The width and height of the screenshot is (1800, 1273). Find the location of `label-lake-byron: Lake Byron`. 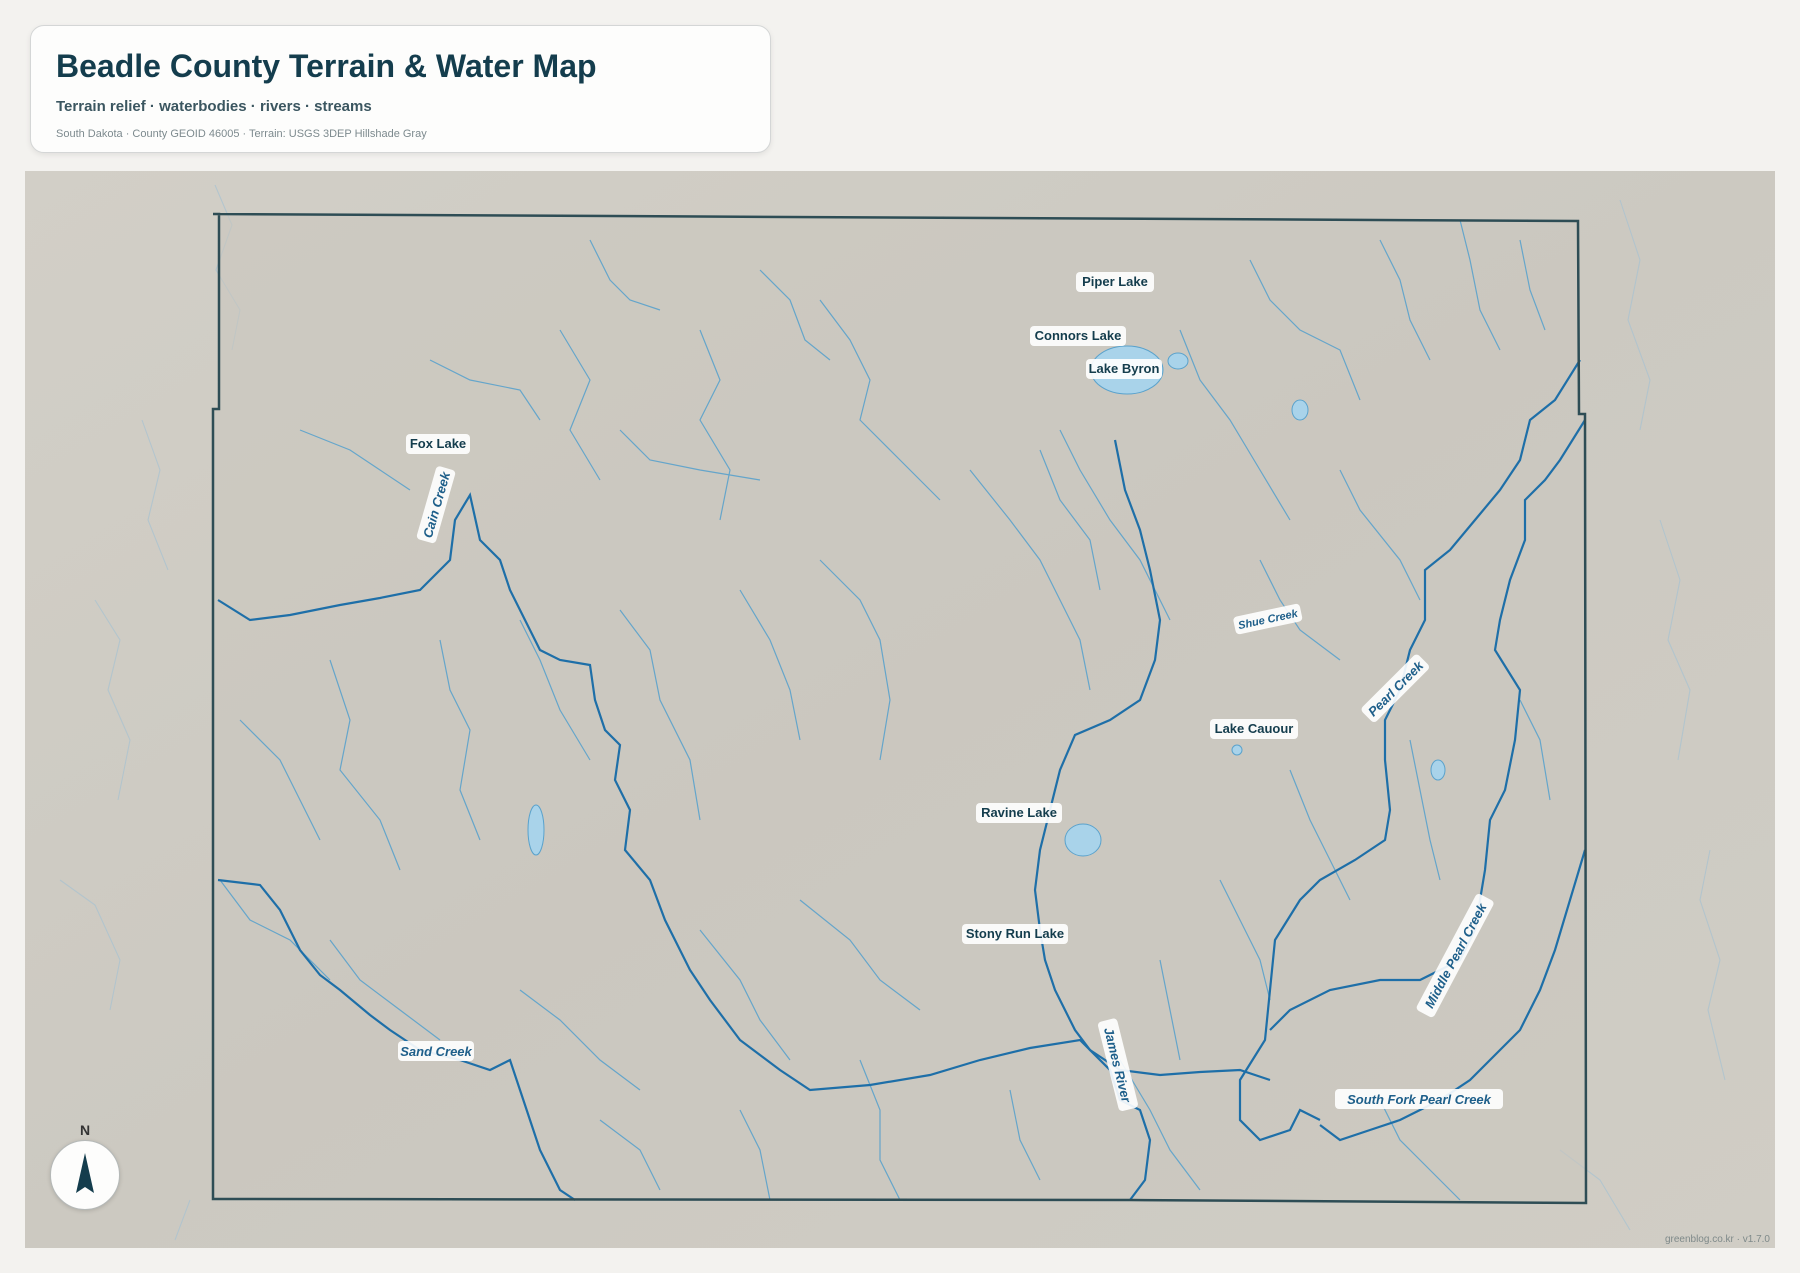

label-lake-byron: Lake Byron is located at coordinates (1124, 369).